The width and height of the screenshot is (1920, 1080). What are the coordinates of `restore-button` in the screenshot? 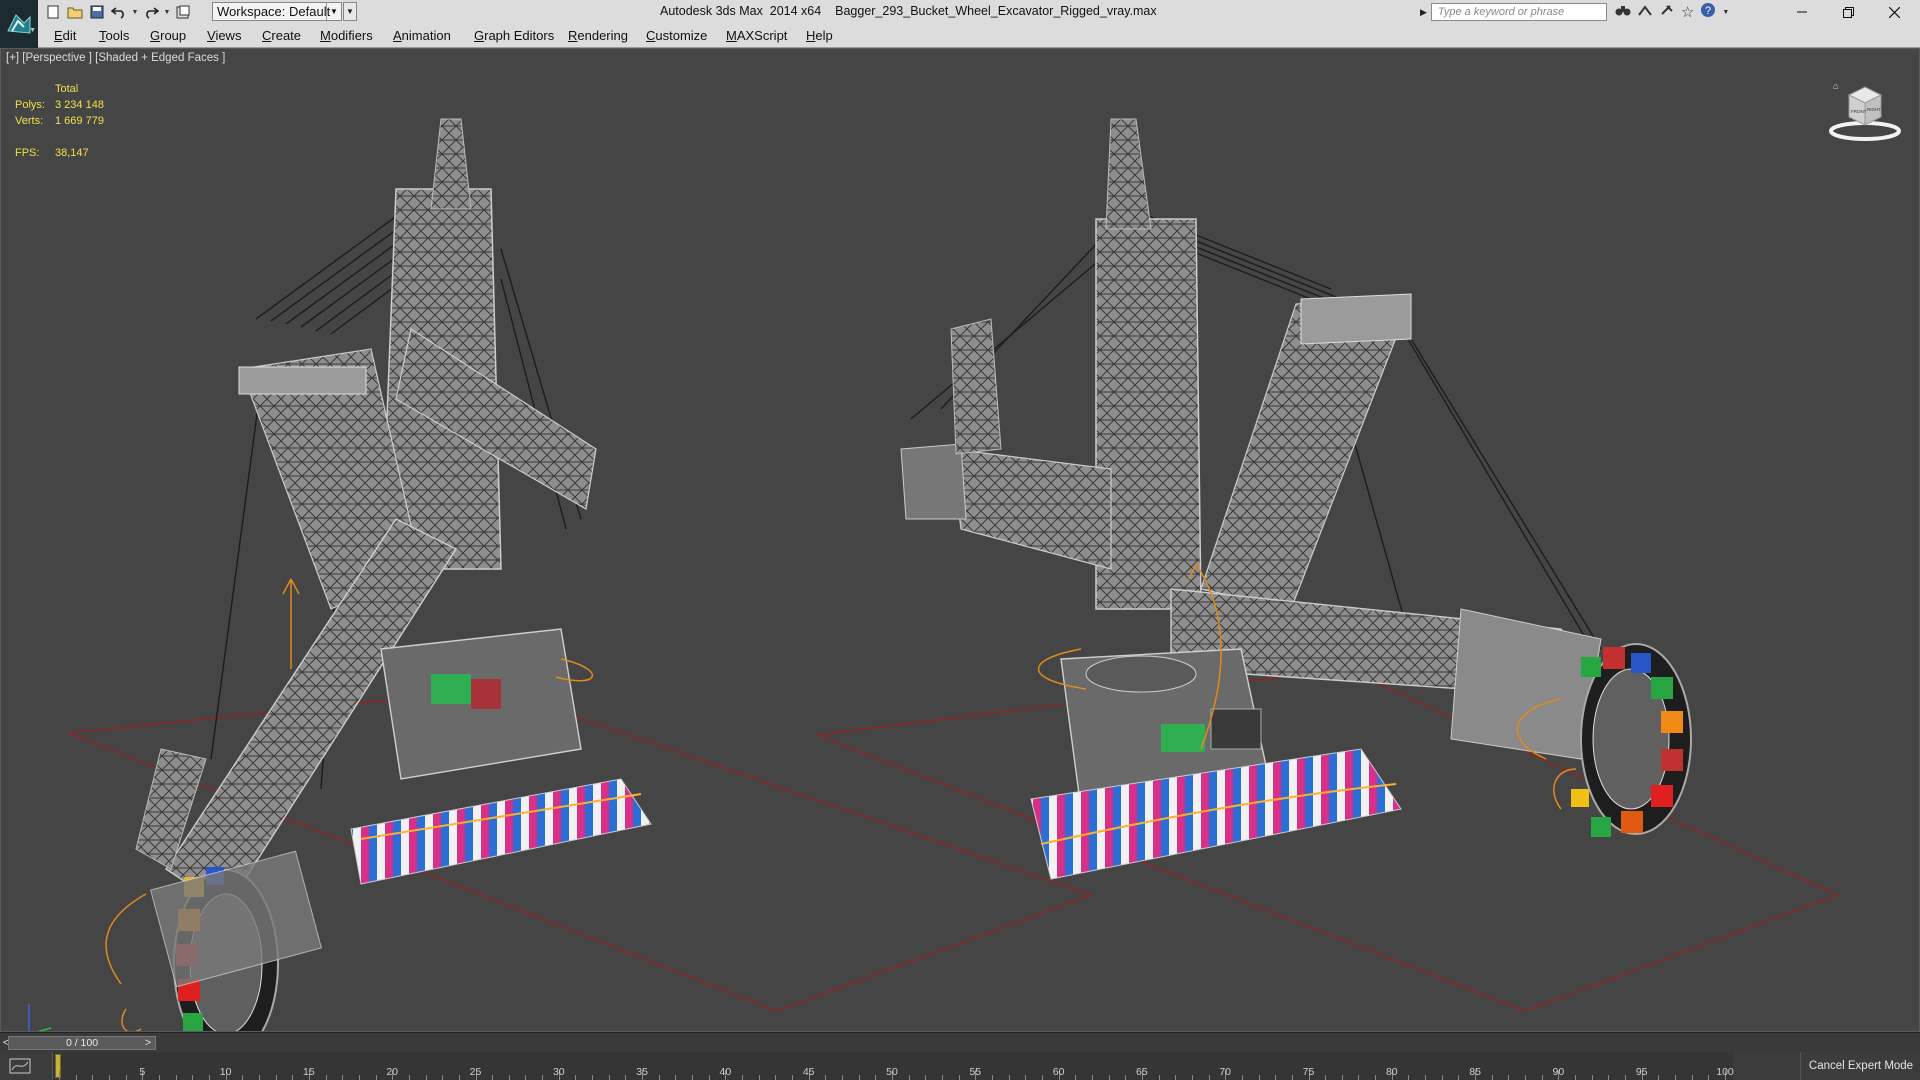 It's located at (1848, 12).